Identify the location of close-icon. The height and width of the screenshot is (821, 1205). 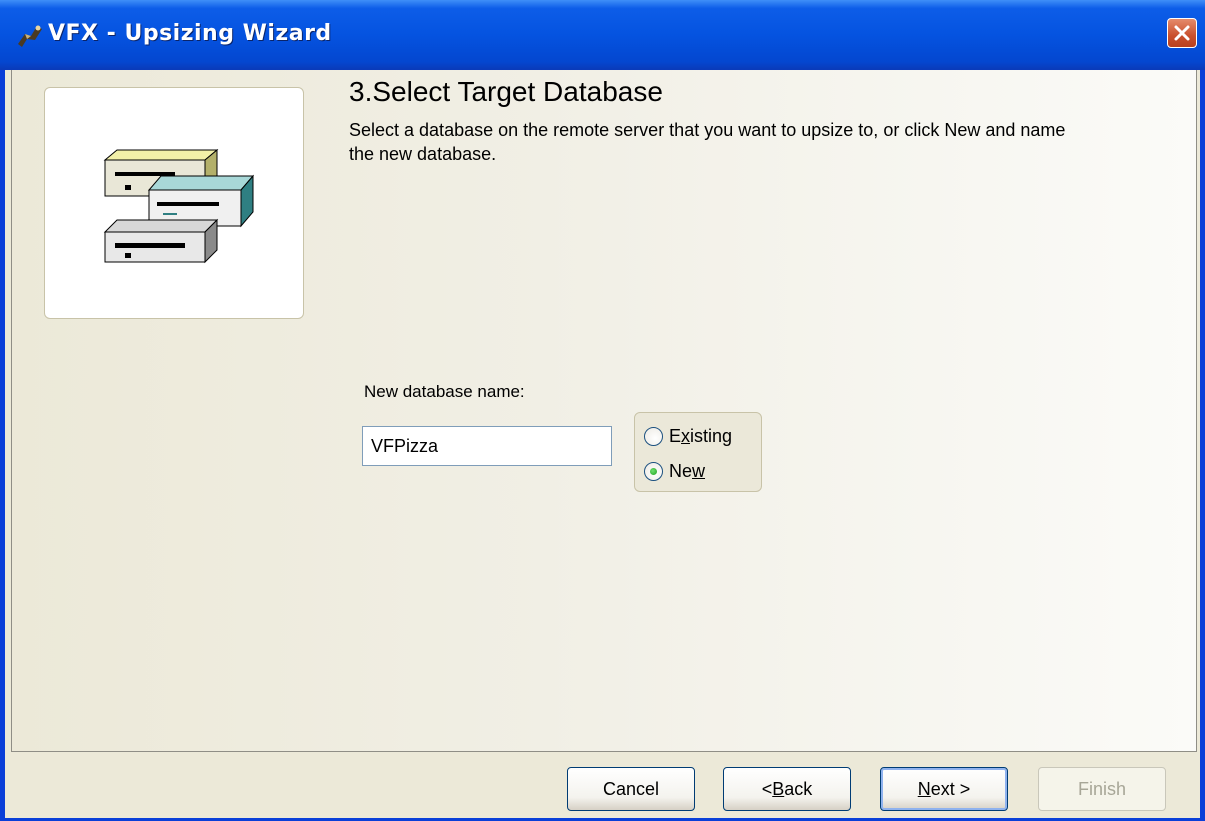
(1182, 33).